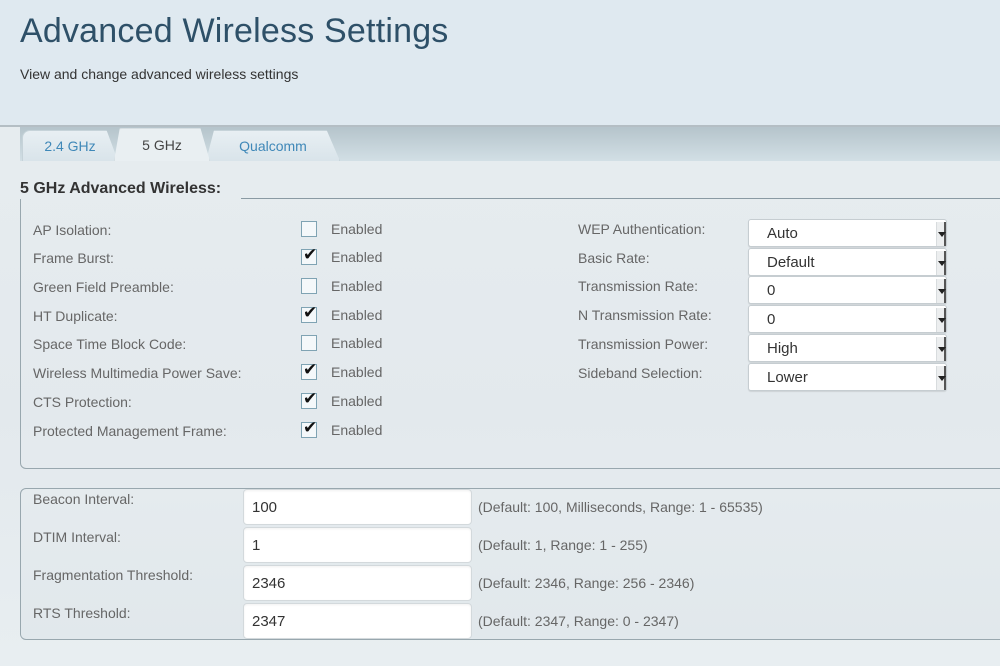 This screenshot has width=1000, height=666. I want to click on checkbox-row-label: Green Field Preamble:, so click(103, 287).